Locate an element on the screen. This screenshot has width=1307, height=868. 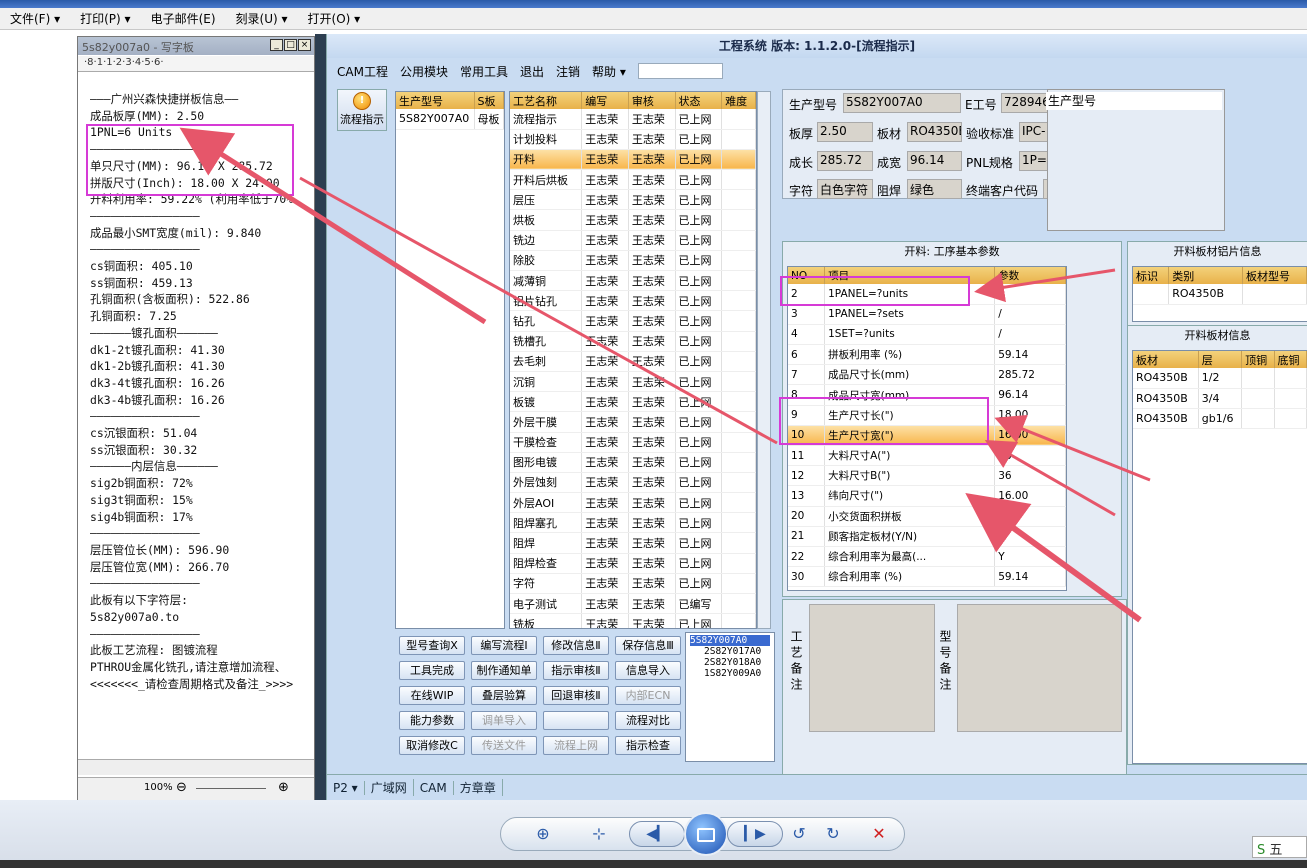
param-row: 6 拼板利用率 (%) 59.14 is located at coordinates (927, 355).